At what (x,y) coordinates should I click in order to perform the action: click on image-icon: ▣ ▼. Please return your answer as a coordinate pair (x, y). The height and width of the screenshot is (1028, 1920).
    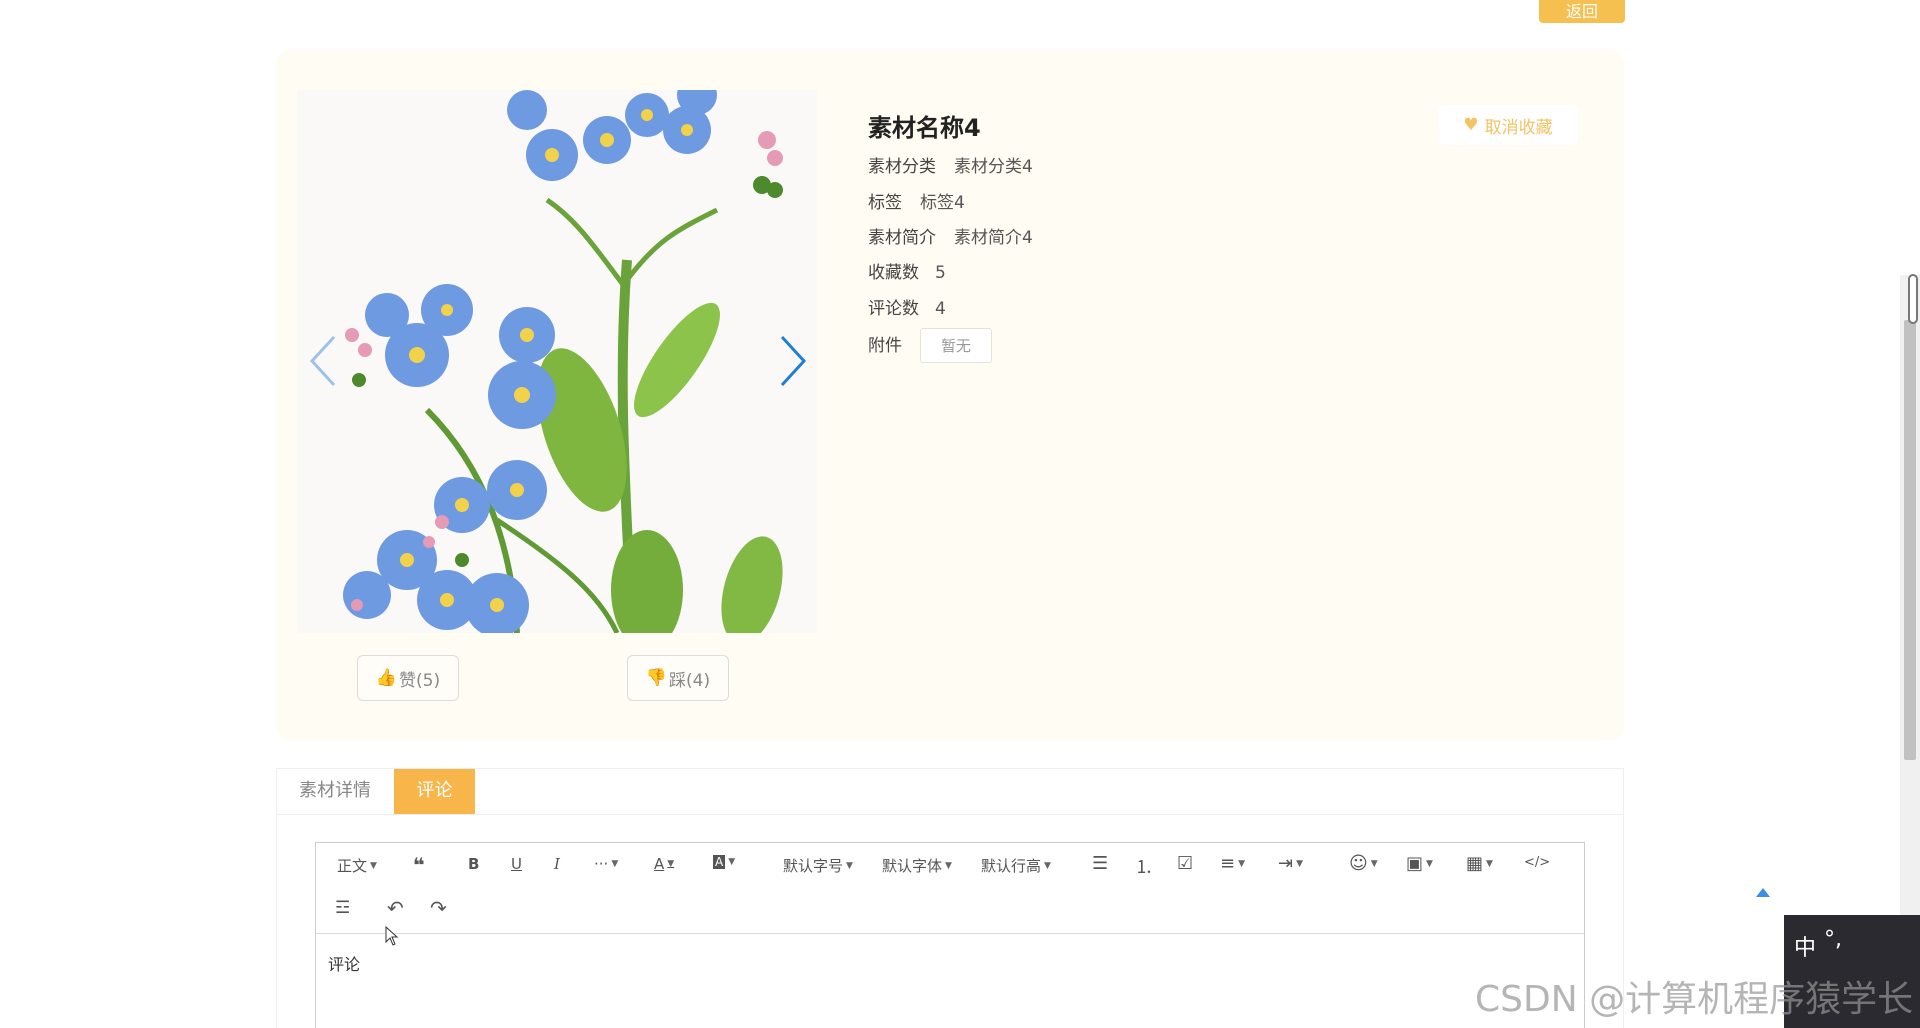
    Looking at the image, I should click on (1419, 863).